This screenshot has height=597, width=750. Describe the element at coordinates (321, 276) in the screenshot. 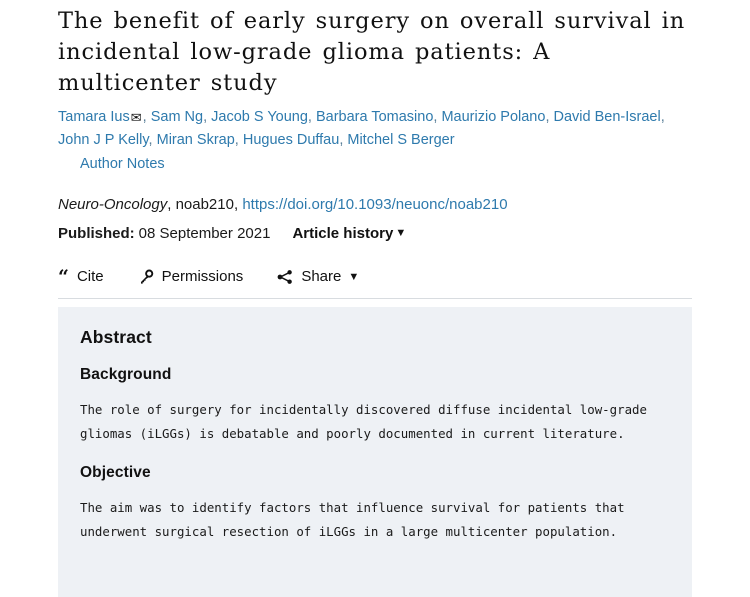

I see `share-label: Share` at that location.